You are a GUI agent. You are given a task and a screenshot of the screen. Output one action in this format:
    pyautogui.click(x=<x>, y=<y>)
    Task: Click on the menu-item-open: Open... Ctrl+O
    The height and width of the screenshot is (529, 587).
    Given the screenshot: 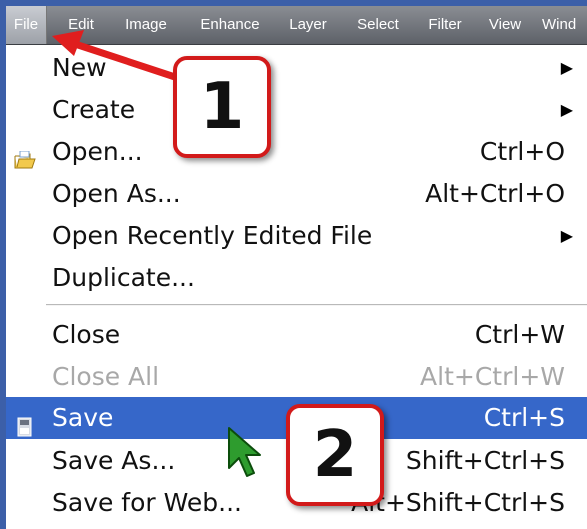 What is the action you would take?
    pyautogui.click(x=296, y=152)
    